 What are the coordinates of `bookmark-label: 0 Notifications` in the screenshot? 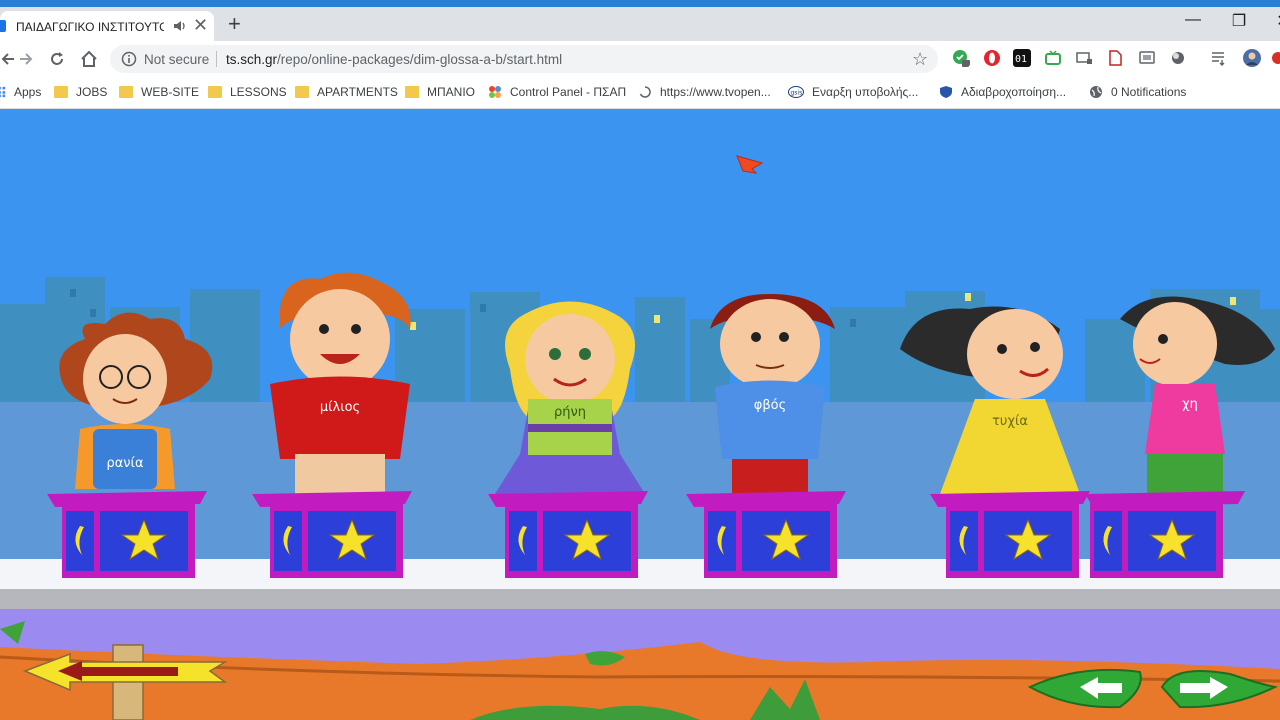 It's located at (1149, 92).